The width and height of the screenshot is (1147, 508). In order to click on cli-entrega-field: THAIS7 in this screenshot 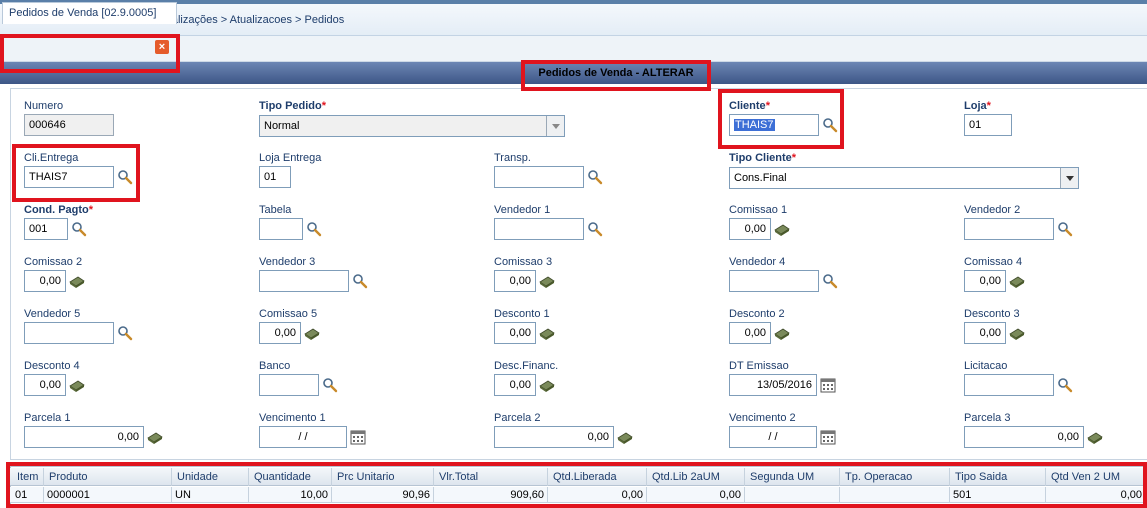, I will do `click(69, 177)`.